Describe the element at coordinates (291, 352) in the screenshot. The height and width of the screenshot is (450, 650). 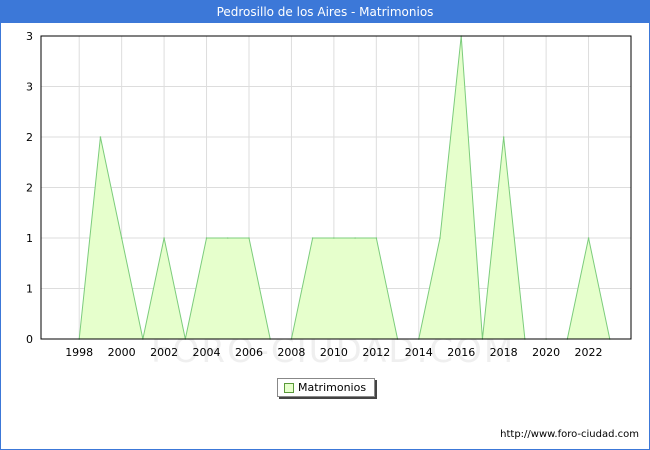
I see `x-tick-label: 2008` at that location.